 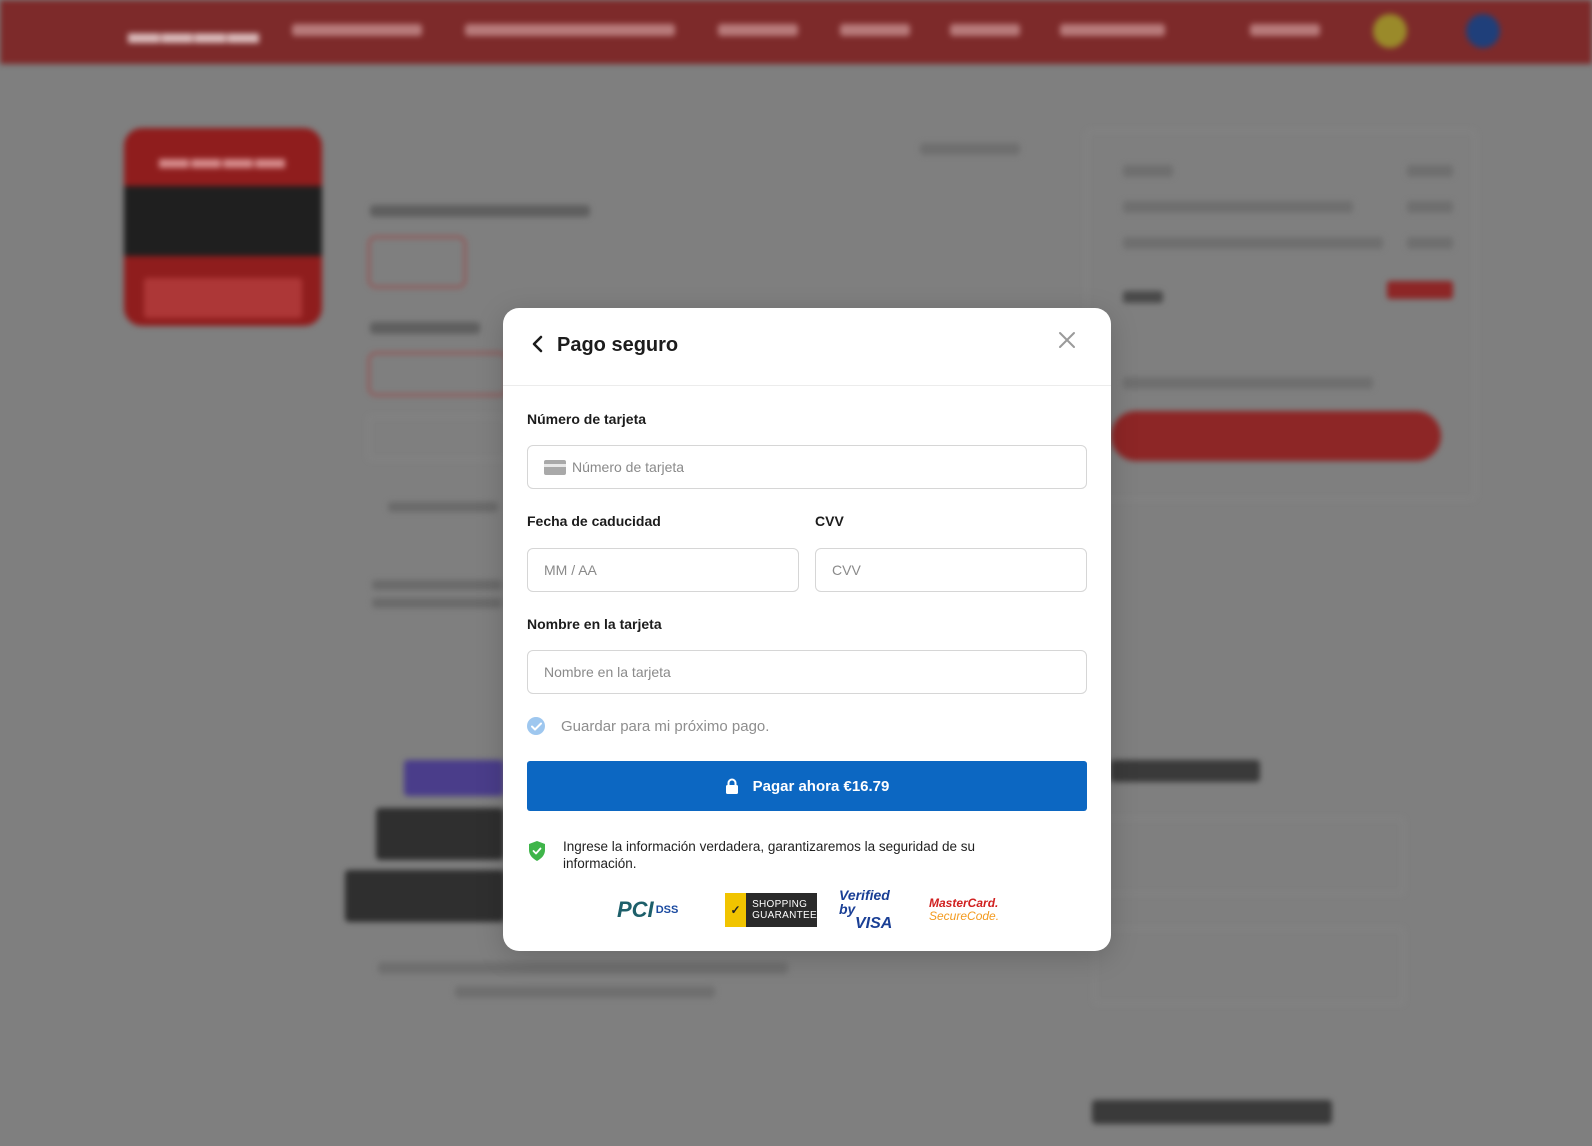 I want to click on expiry-field, so click(x=663, y=570).